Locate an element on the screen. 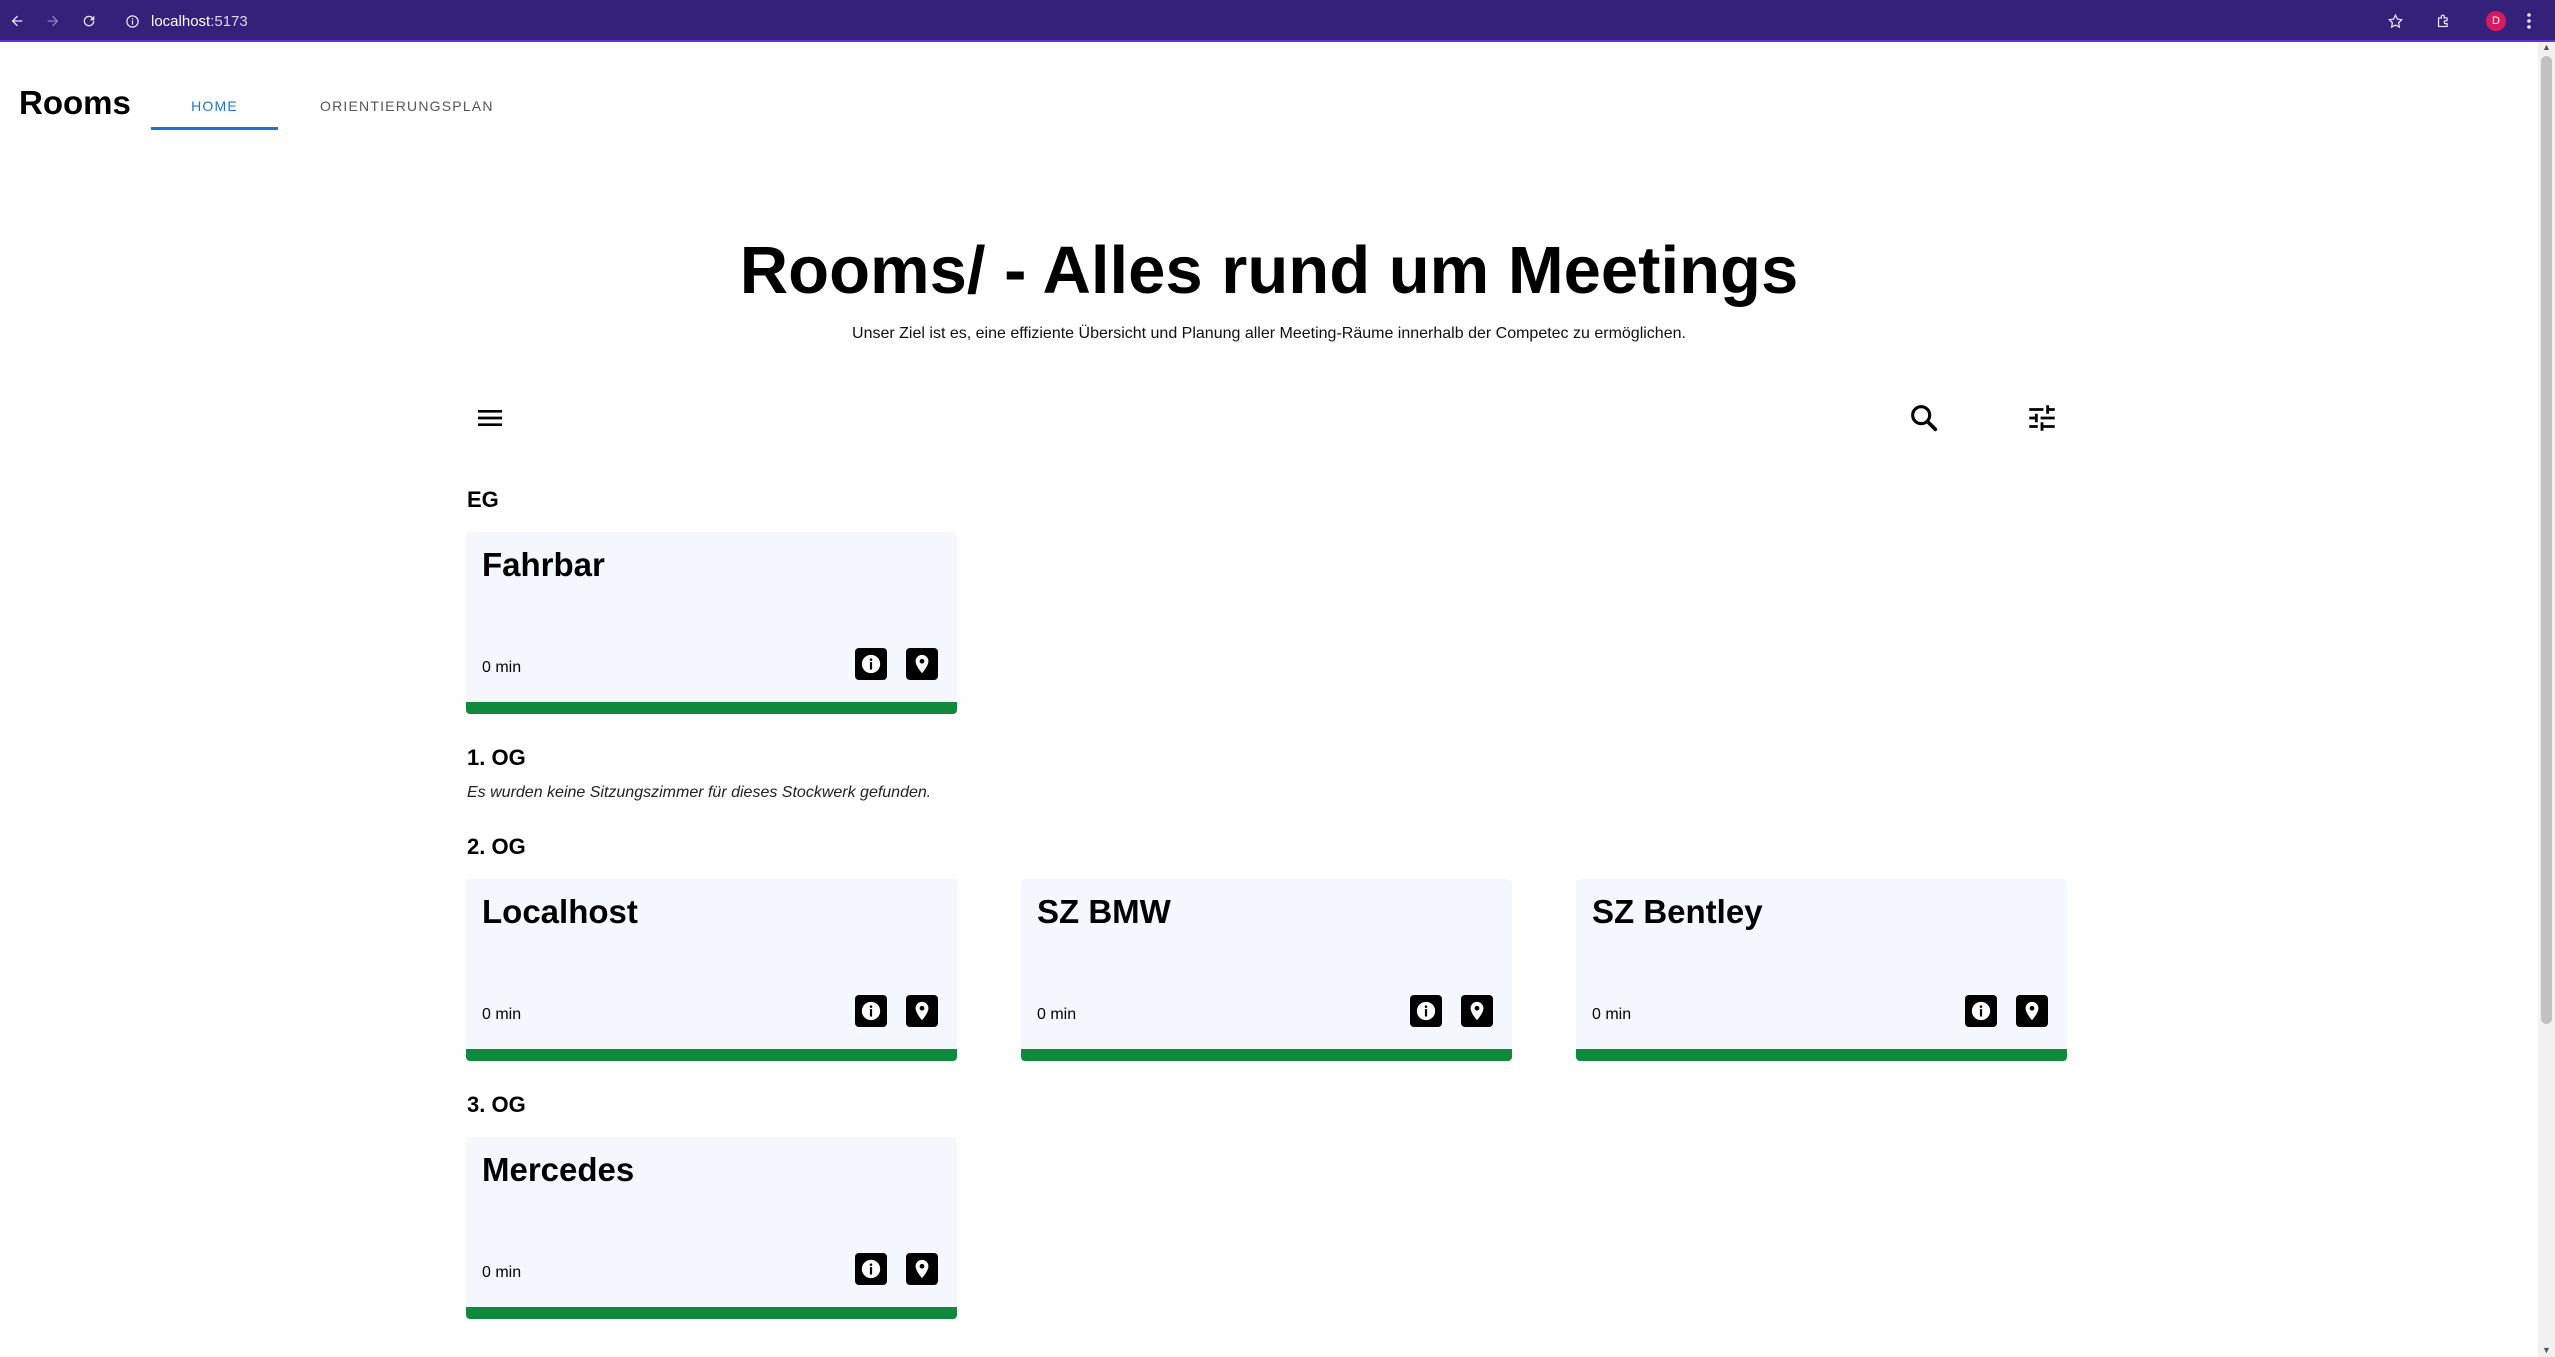 Image resolution: width=2555 pixels, height=1357 pixels. address-bar: localhost:5173 is located at coordinates (199, 21).